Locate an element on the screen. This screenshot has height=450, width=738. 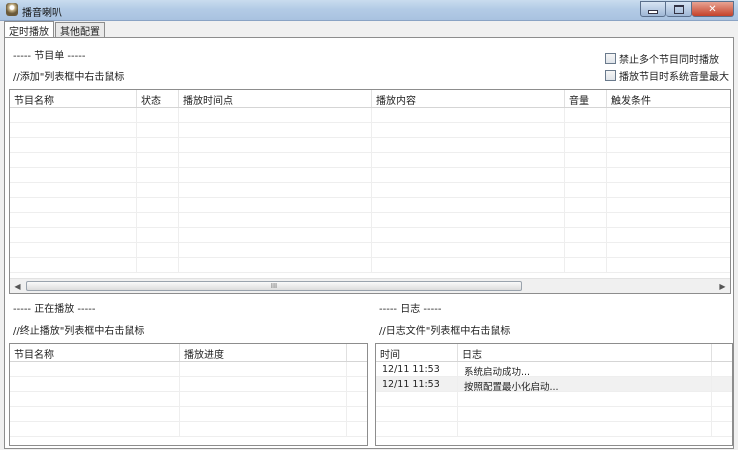
scroll-right-icon: ▶ is located at coordinates (722, 286).